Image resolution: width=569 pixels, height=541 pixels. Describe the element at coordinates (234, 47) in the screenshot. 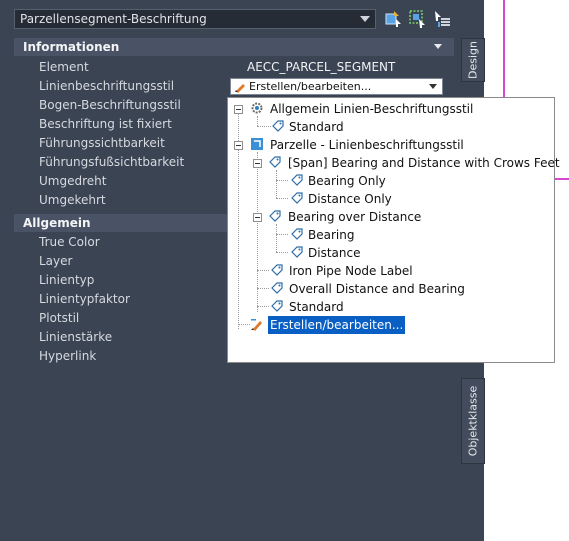

I see `category-informationen: Informationen` at that location.